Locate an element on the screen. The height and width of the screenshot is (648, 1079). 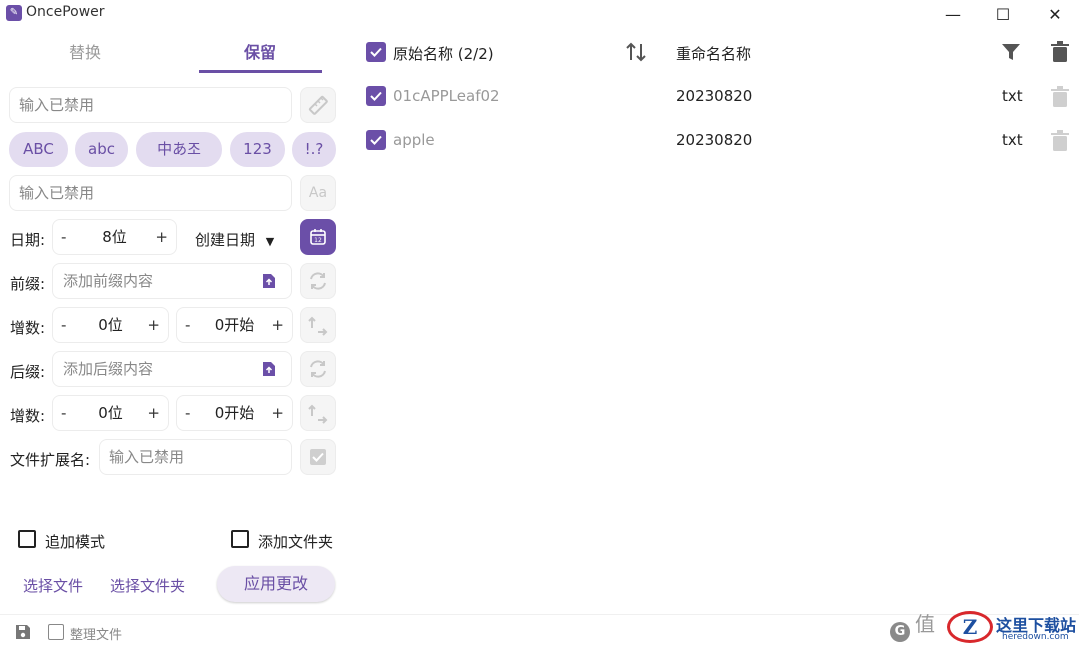
case-input: 输入已禁用 is located at coordinates (150, 193).